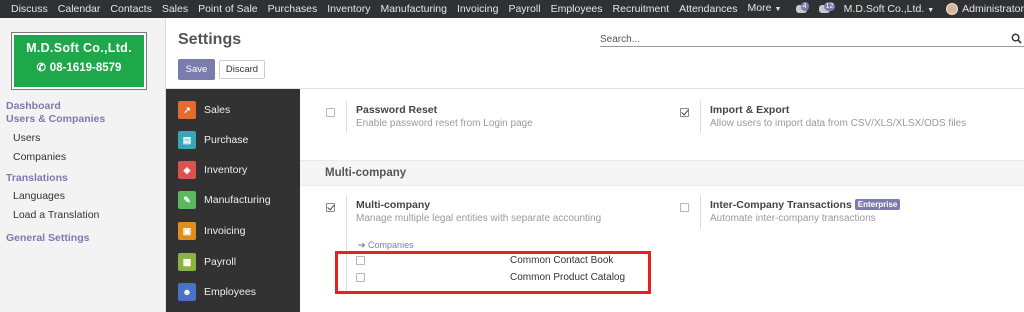  I want to click on password-reset-title: Password Reset, so click(397, 110).